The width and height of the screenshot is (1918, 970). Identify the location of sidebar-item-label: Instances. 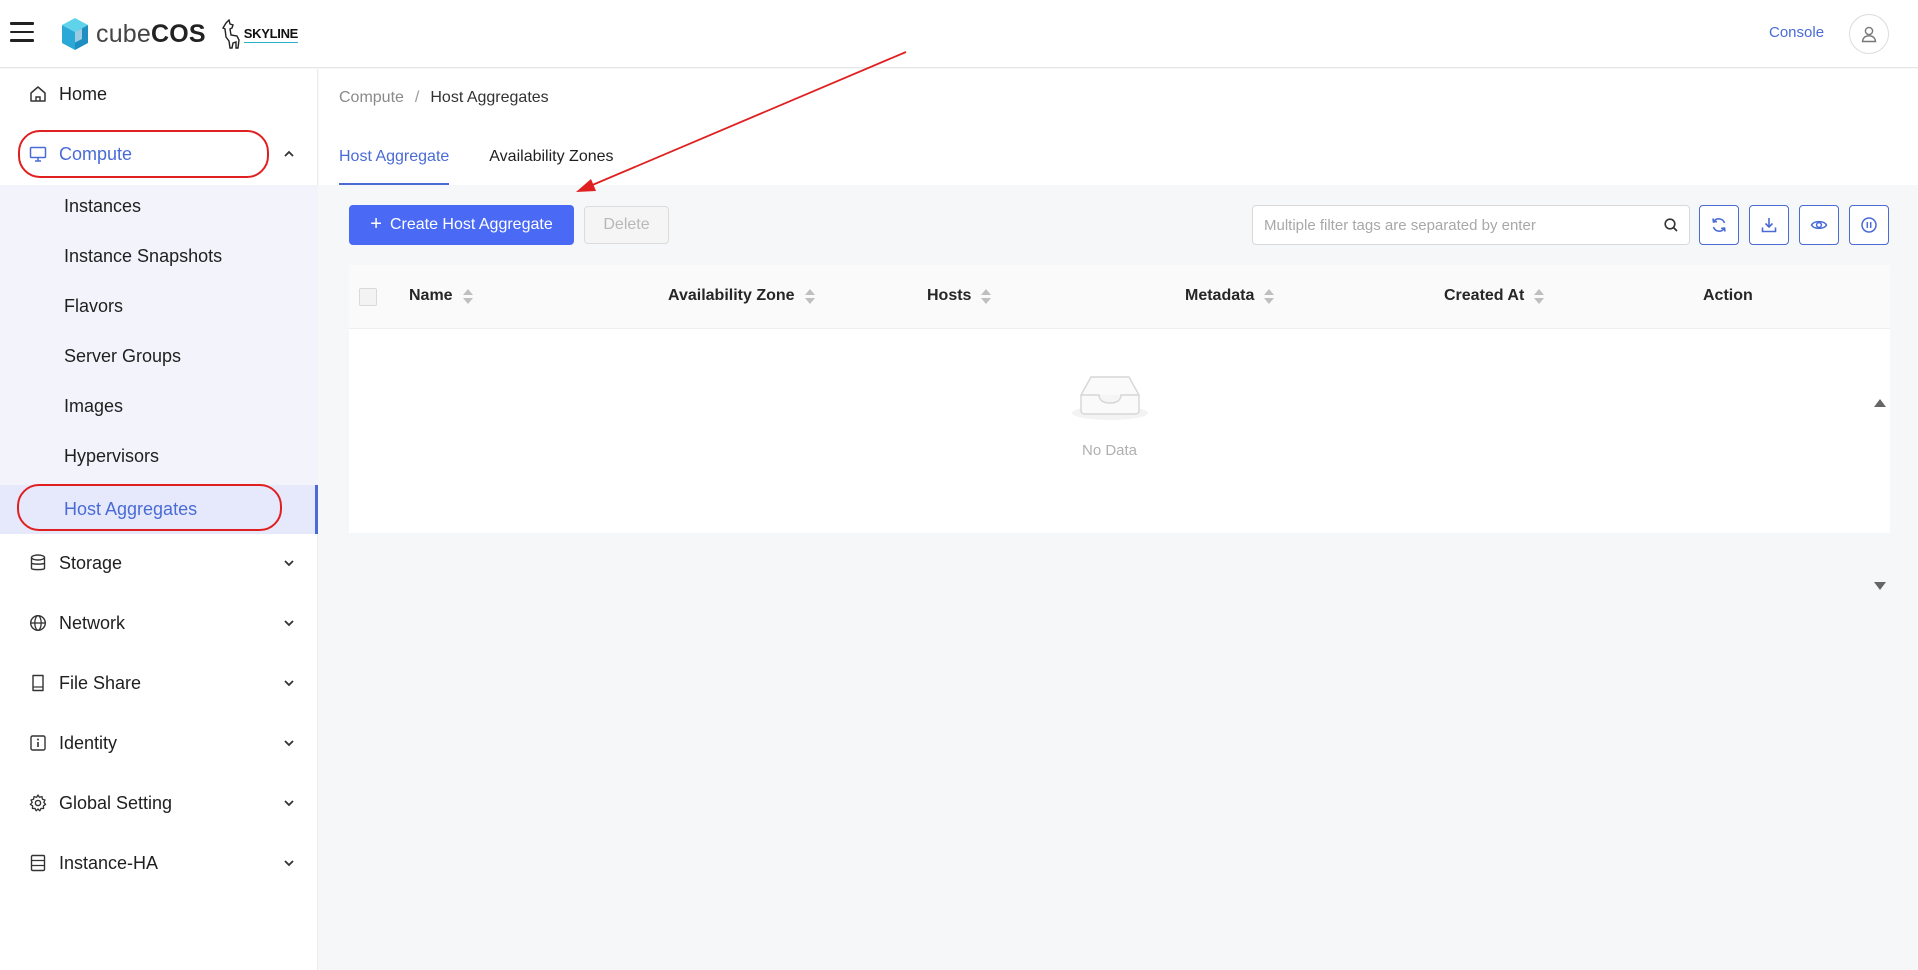
(103, 205).